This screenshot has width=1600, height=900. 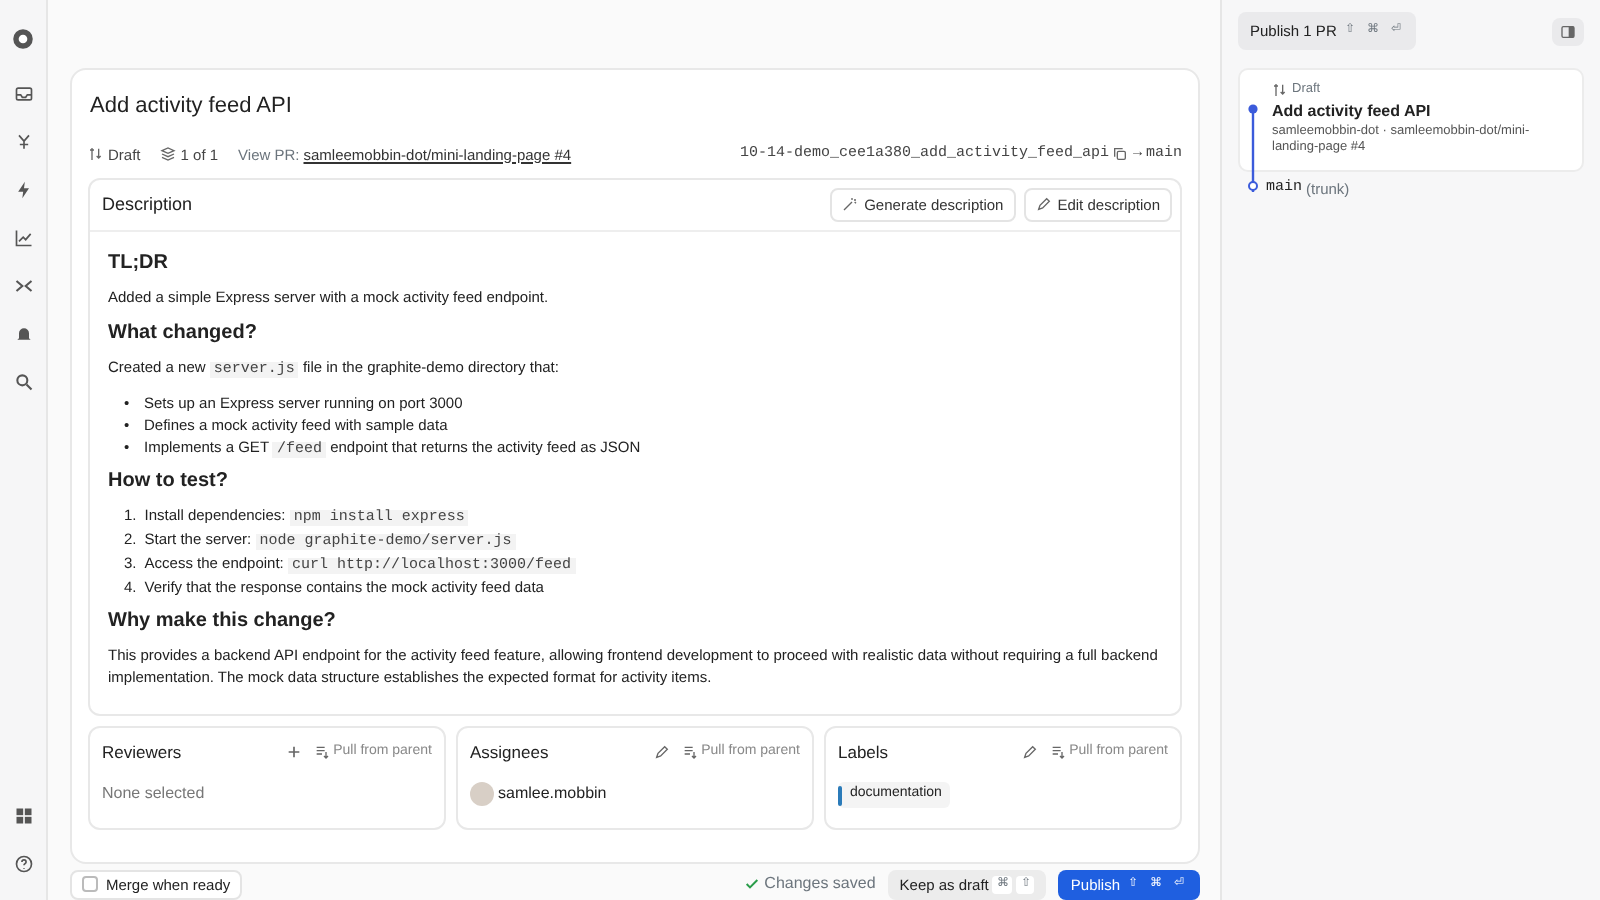 What do you see at coordinates (148, 204) in the screenshot?
I see `section-title: Description` at bounding box center [148, 204].